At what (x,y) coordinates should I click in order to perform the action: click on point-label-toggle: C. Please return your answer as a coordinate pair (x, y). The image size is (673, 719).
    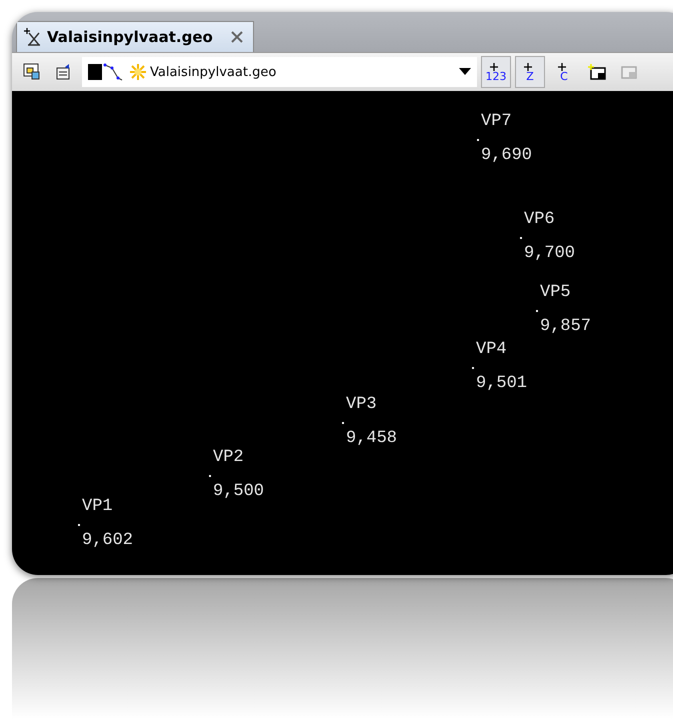
    Looking at the image, I should click on (564, 72).